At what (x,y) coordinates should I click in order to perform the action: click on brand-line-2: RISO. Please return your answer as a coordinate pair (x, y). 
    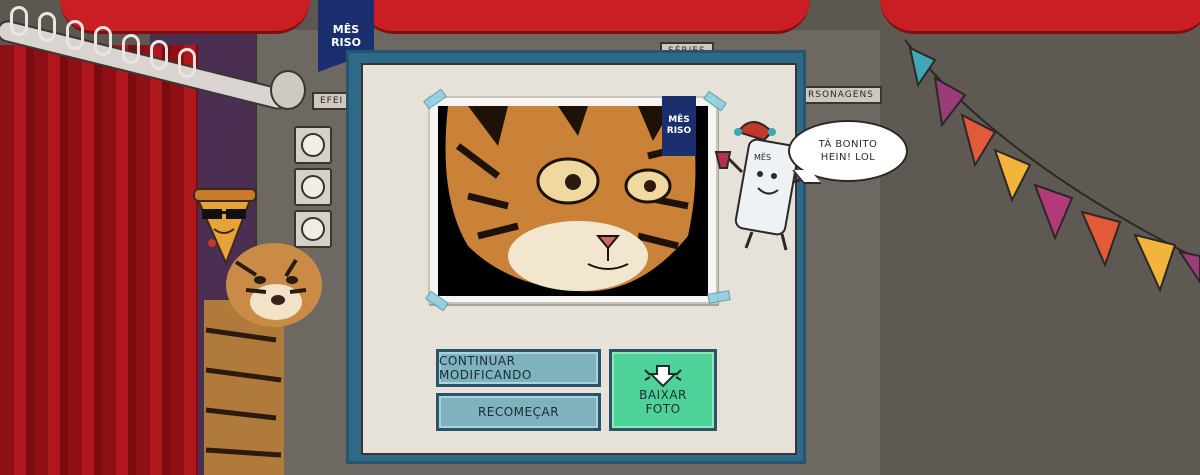
    Looking at the image, I should click on (346, 42).